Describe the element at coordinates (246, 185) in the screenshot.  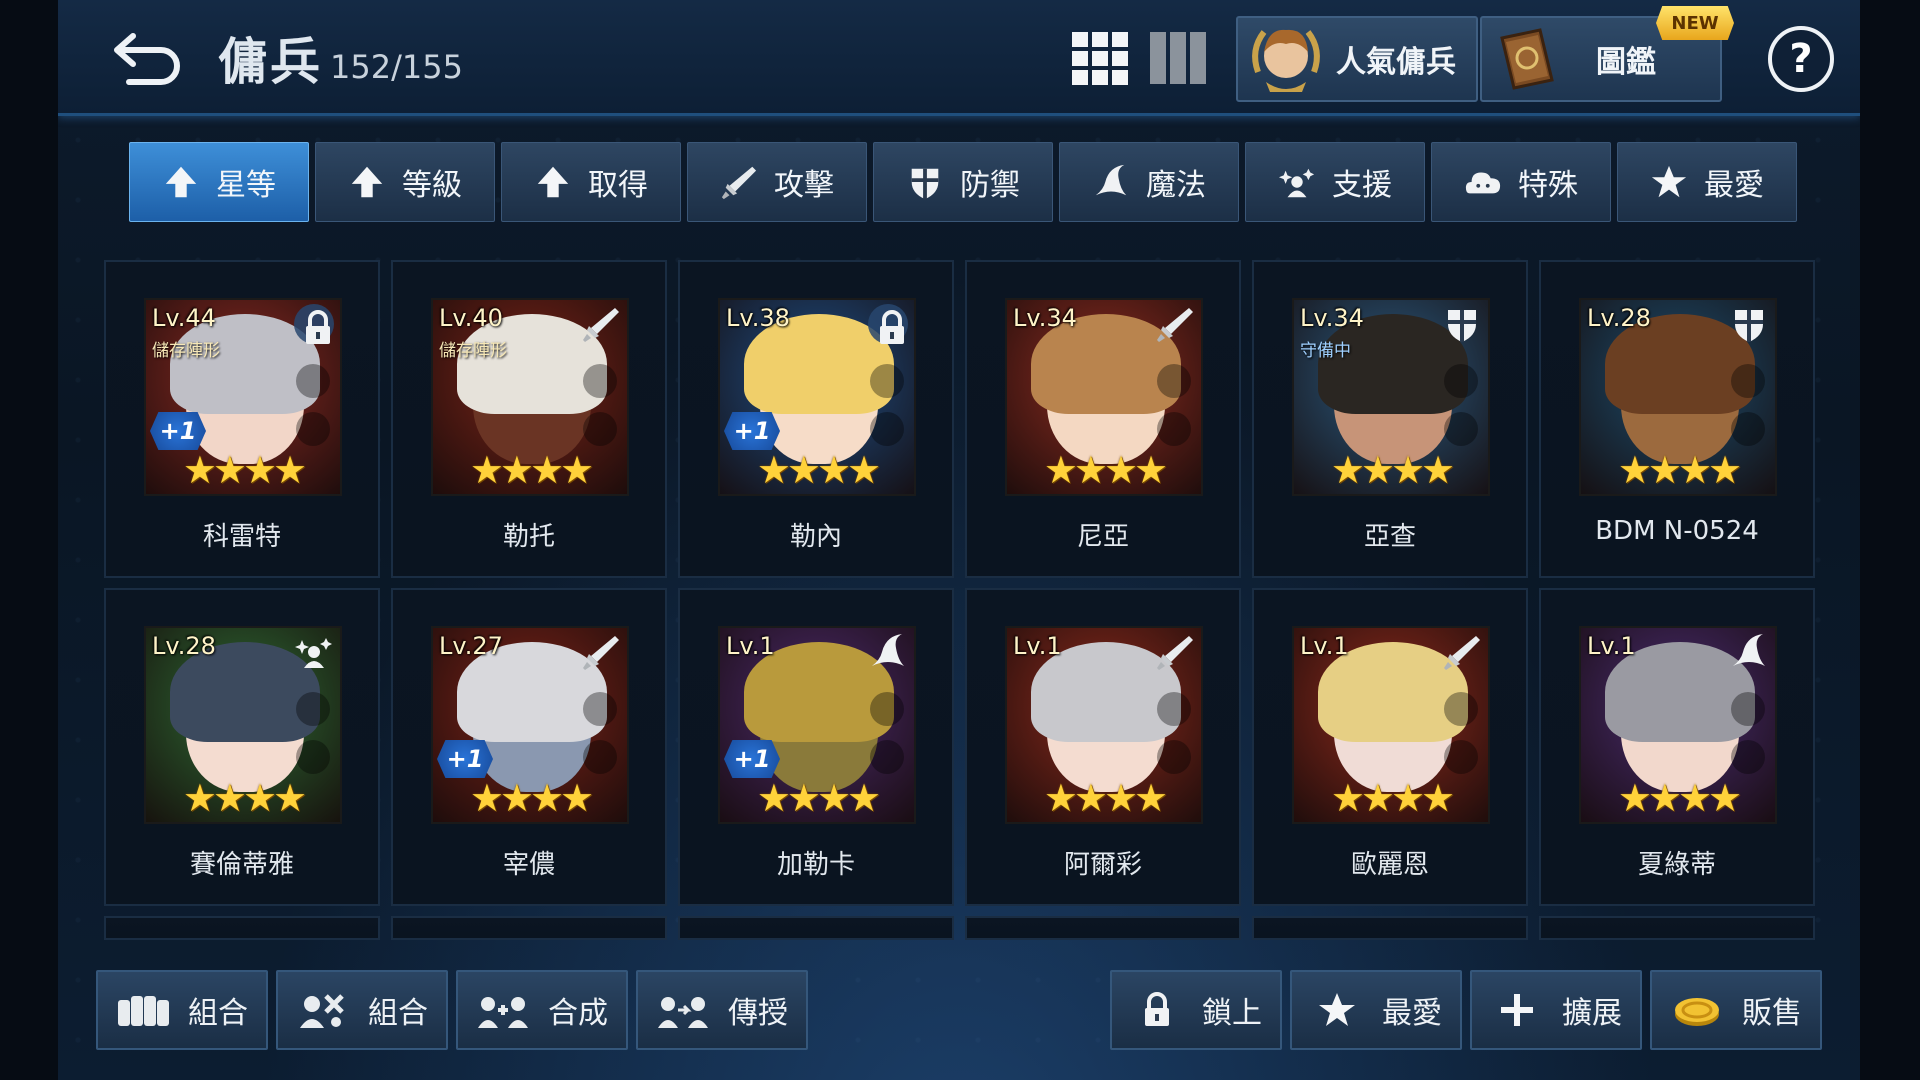
I see `sort-tab-label: 星等` at that location.